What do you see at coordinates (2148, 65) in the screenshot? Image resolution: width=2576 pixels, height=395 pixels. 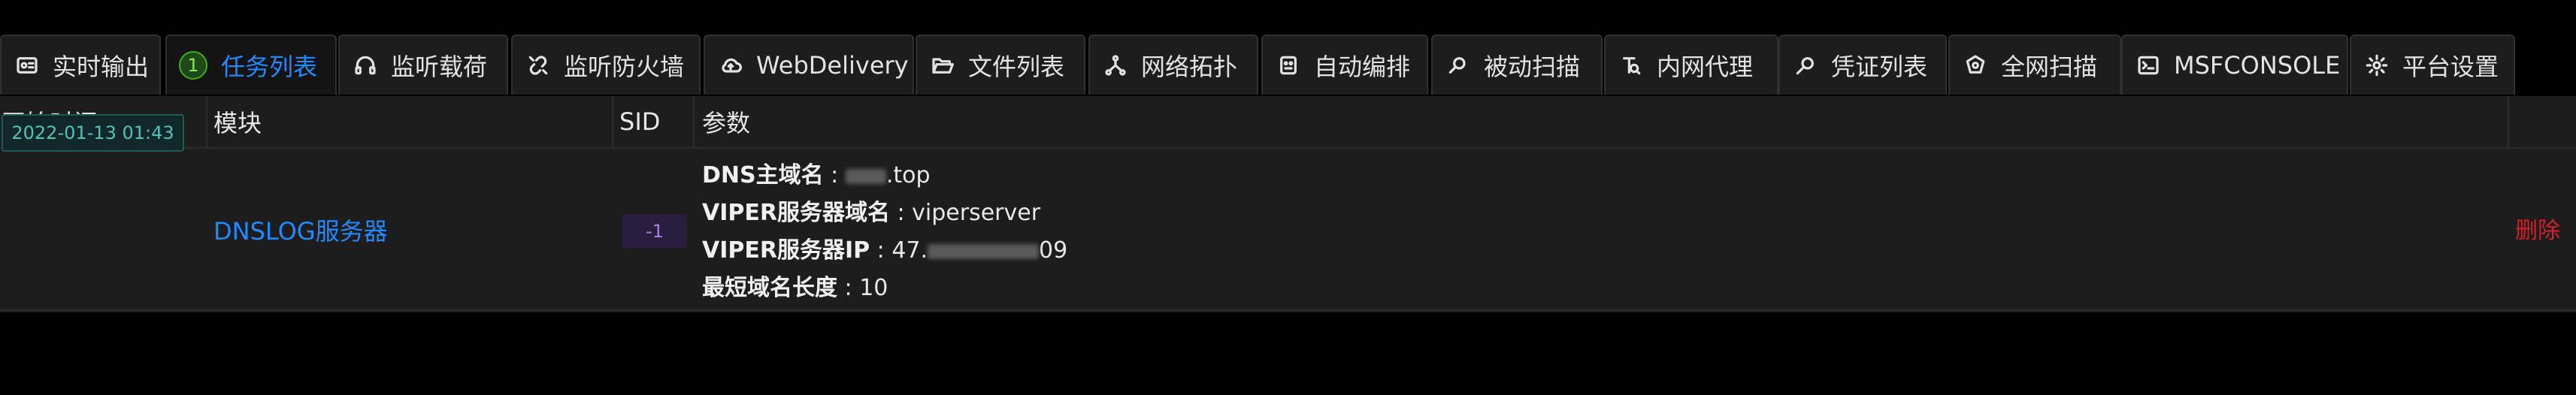 I see `console-icon` at bounding box center [2148, 65].